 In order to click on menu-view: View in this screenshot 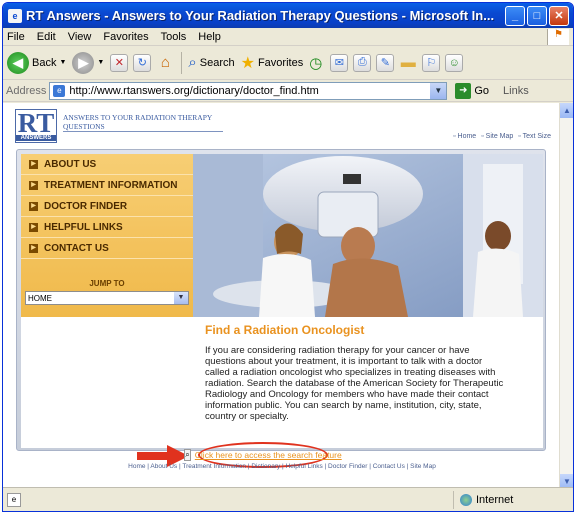, I will do `click(80, 37)`.